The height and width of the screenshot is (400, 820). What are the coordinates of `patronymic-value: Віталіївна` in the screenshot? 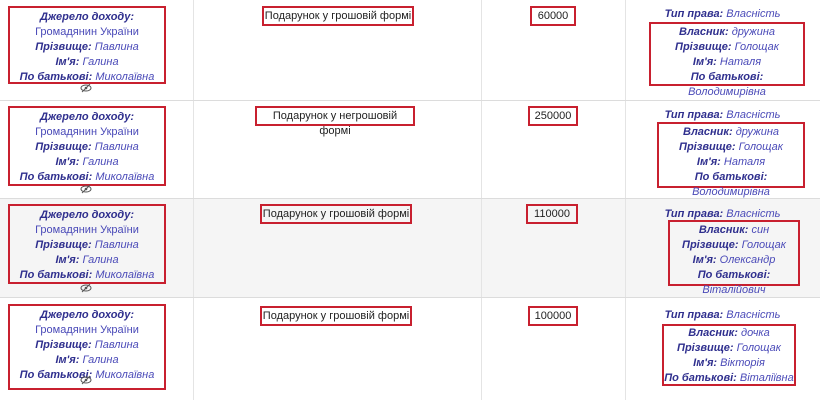 It's located at (766, 378).